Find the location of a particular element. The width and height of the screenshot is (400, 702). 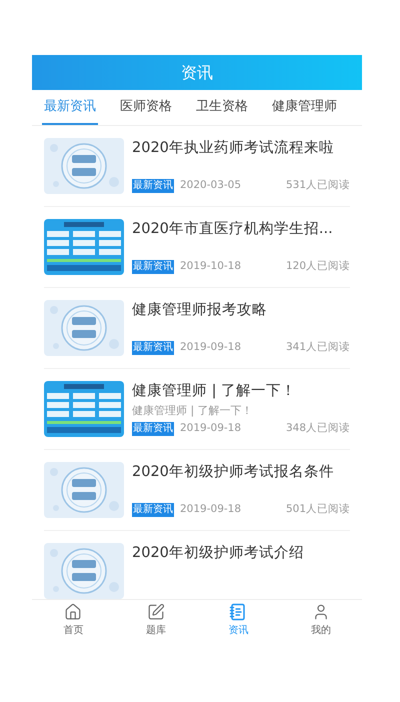

article-summary: 健康管理师 | 了解一下！ is located at coordinates (193, 411).